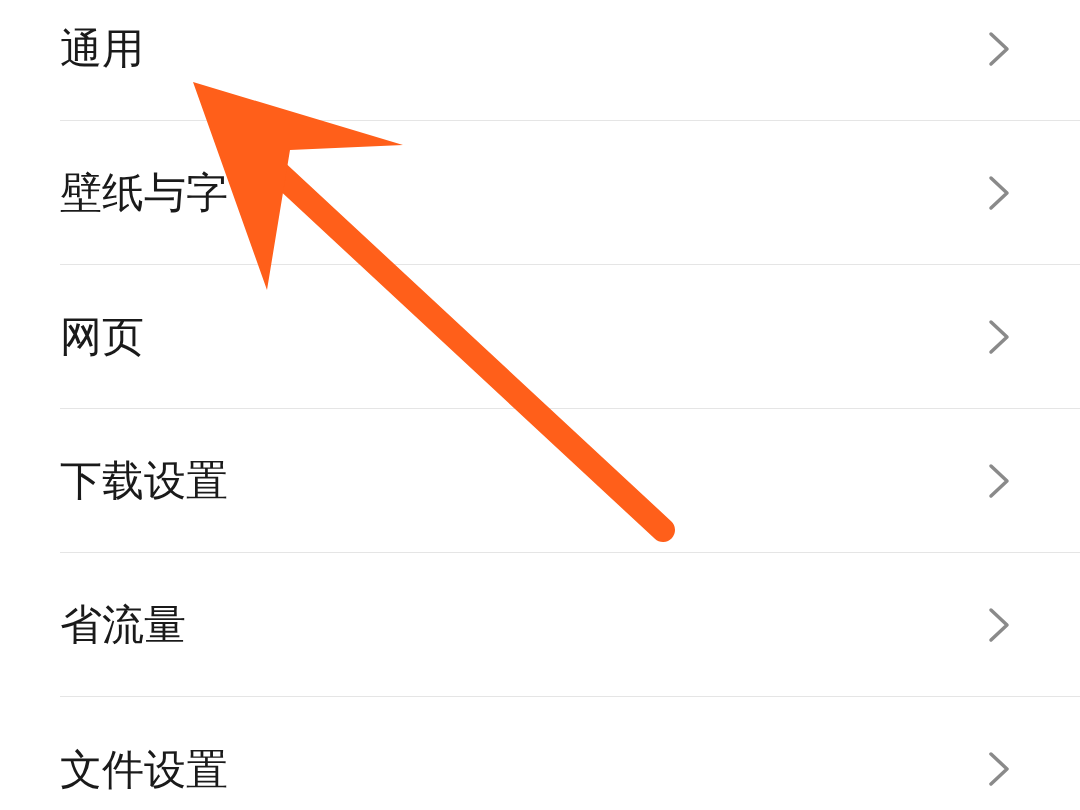 The height and width of the screenshot is (810, 1080). Describe the element at coordinates (570, 753) in the screenshot. I see `settings-row: 文件设置` at that location.